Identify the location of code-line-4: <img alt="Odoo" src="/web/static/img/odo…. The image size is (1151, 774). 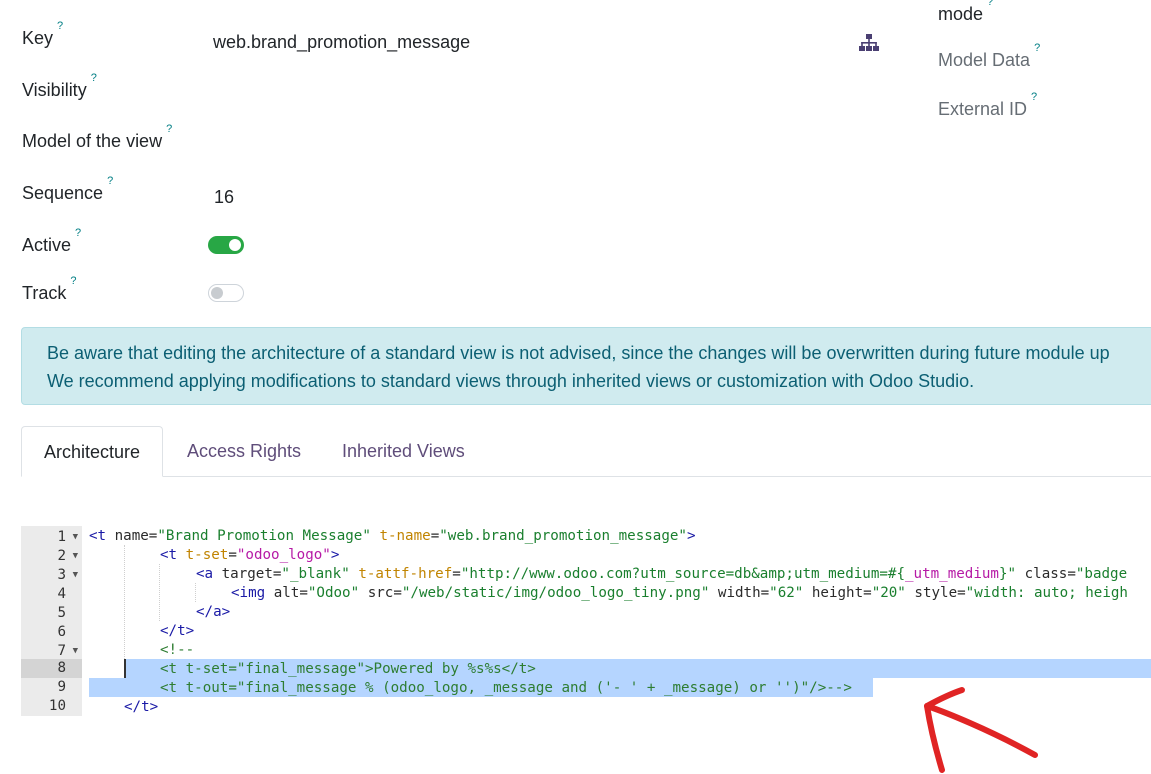
(679, 593).